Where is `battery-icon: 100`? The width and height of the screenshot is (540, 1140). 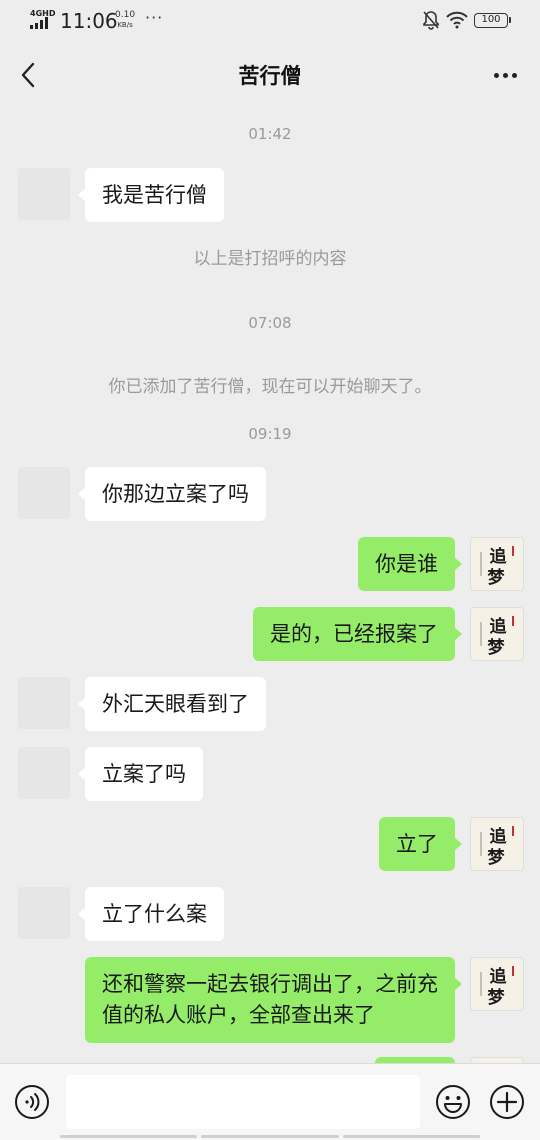
battery-icon: 100 is located at coordinates (492, 20).